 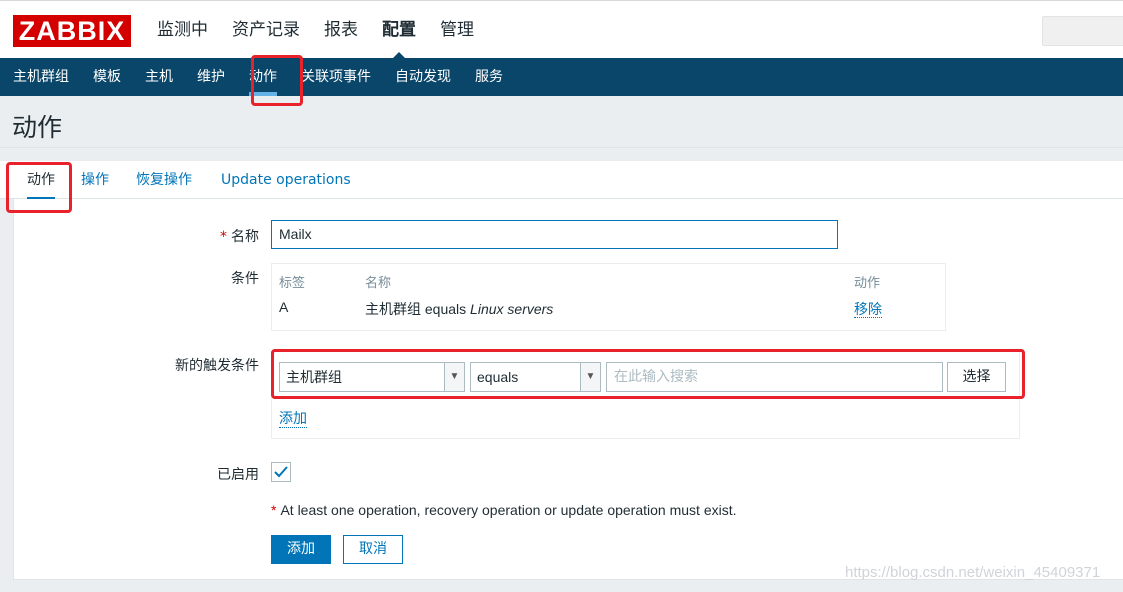 I want to click on annotation-highlight-tab, so click(x=39, y=187).